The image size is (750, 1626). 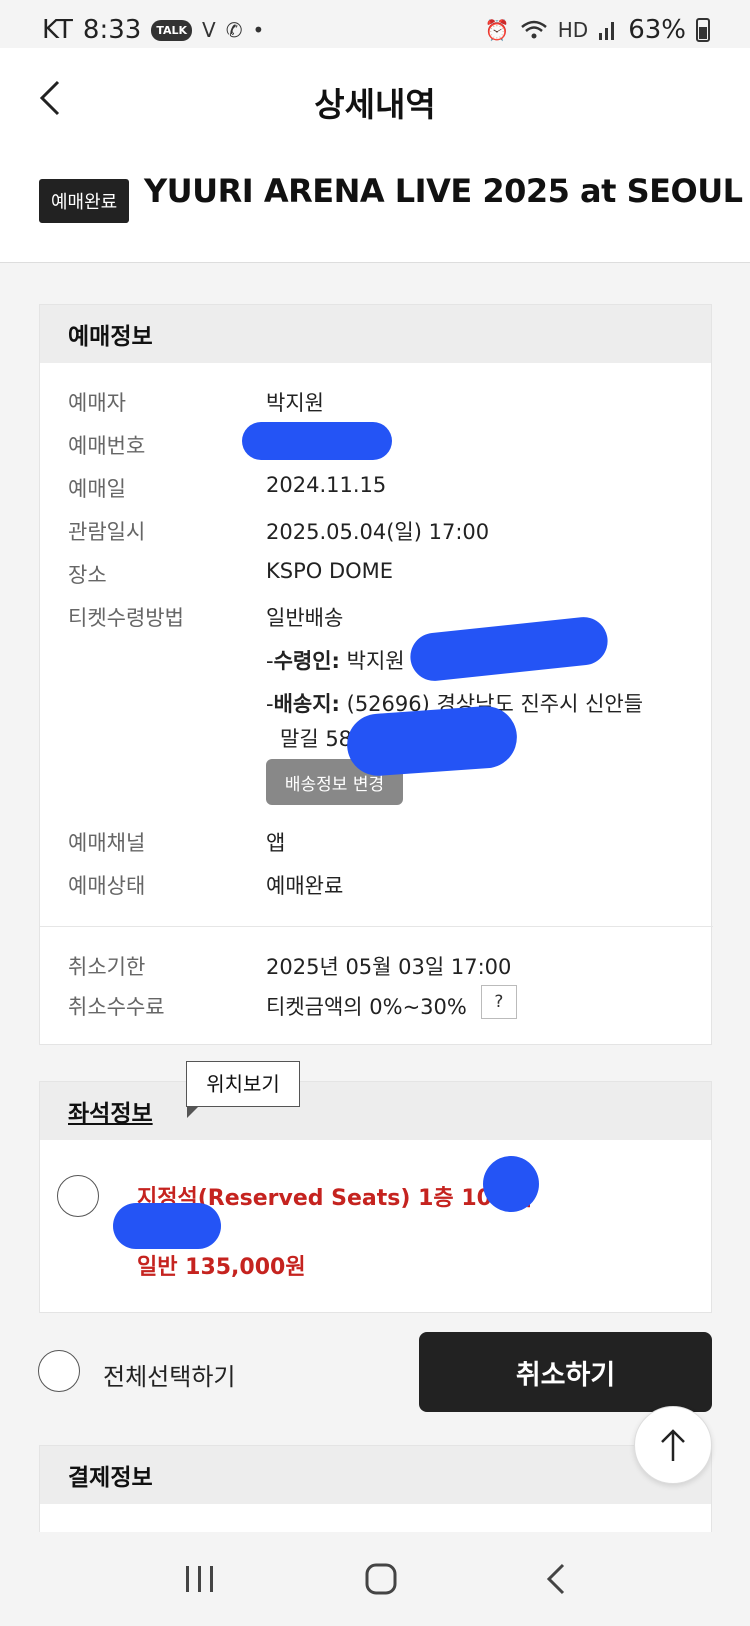 I want to click on info-row-venue: 장소 KSPO DOME, so click(x=230, y=574).